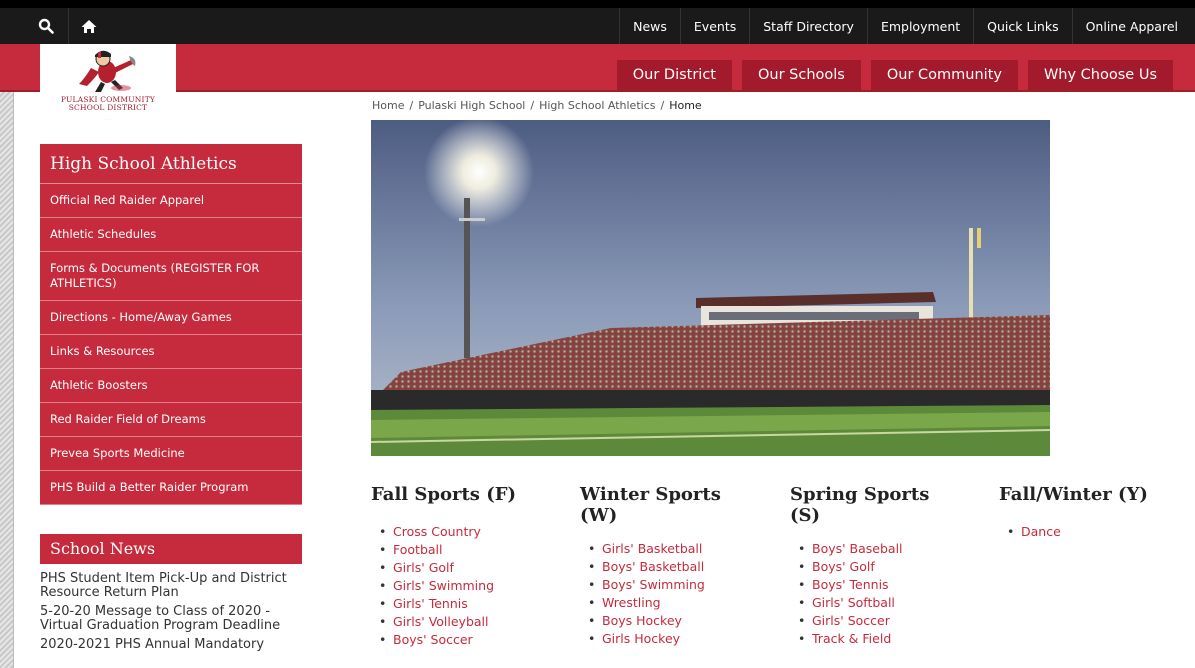  I want to click on list-item: Girls' Swimming, so click(466, 586).